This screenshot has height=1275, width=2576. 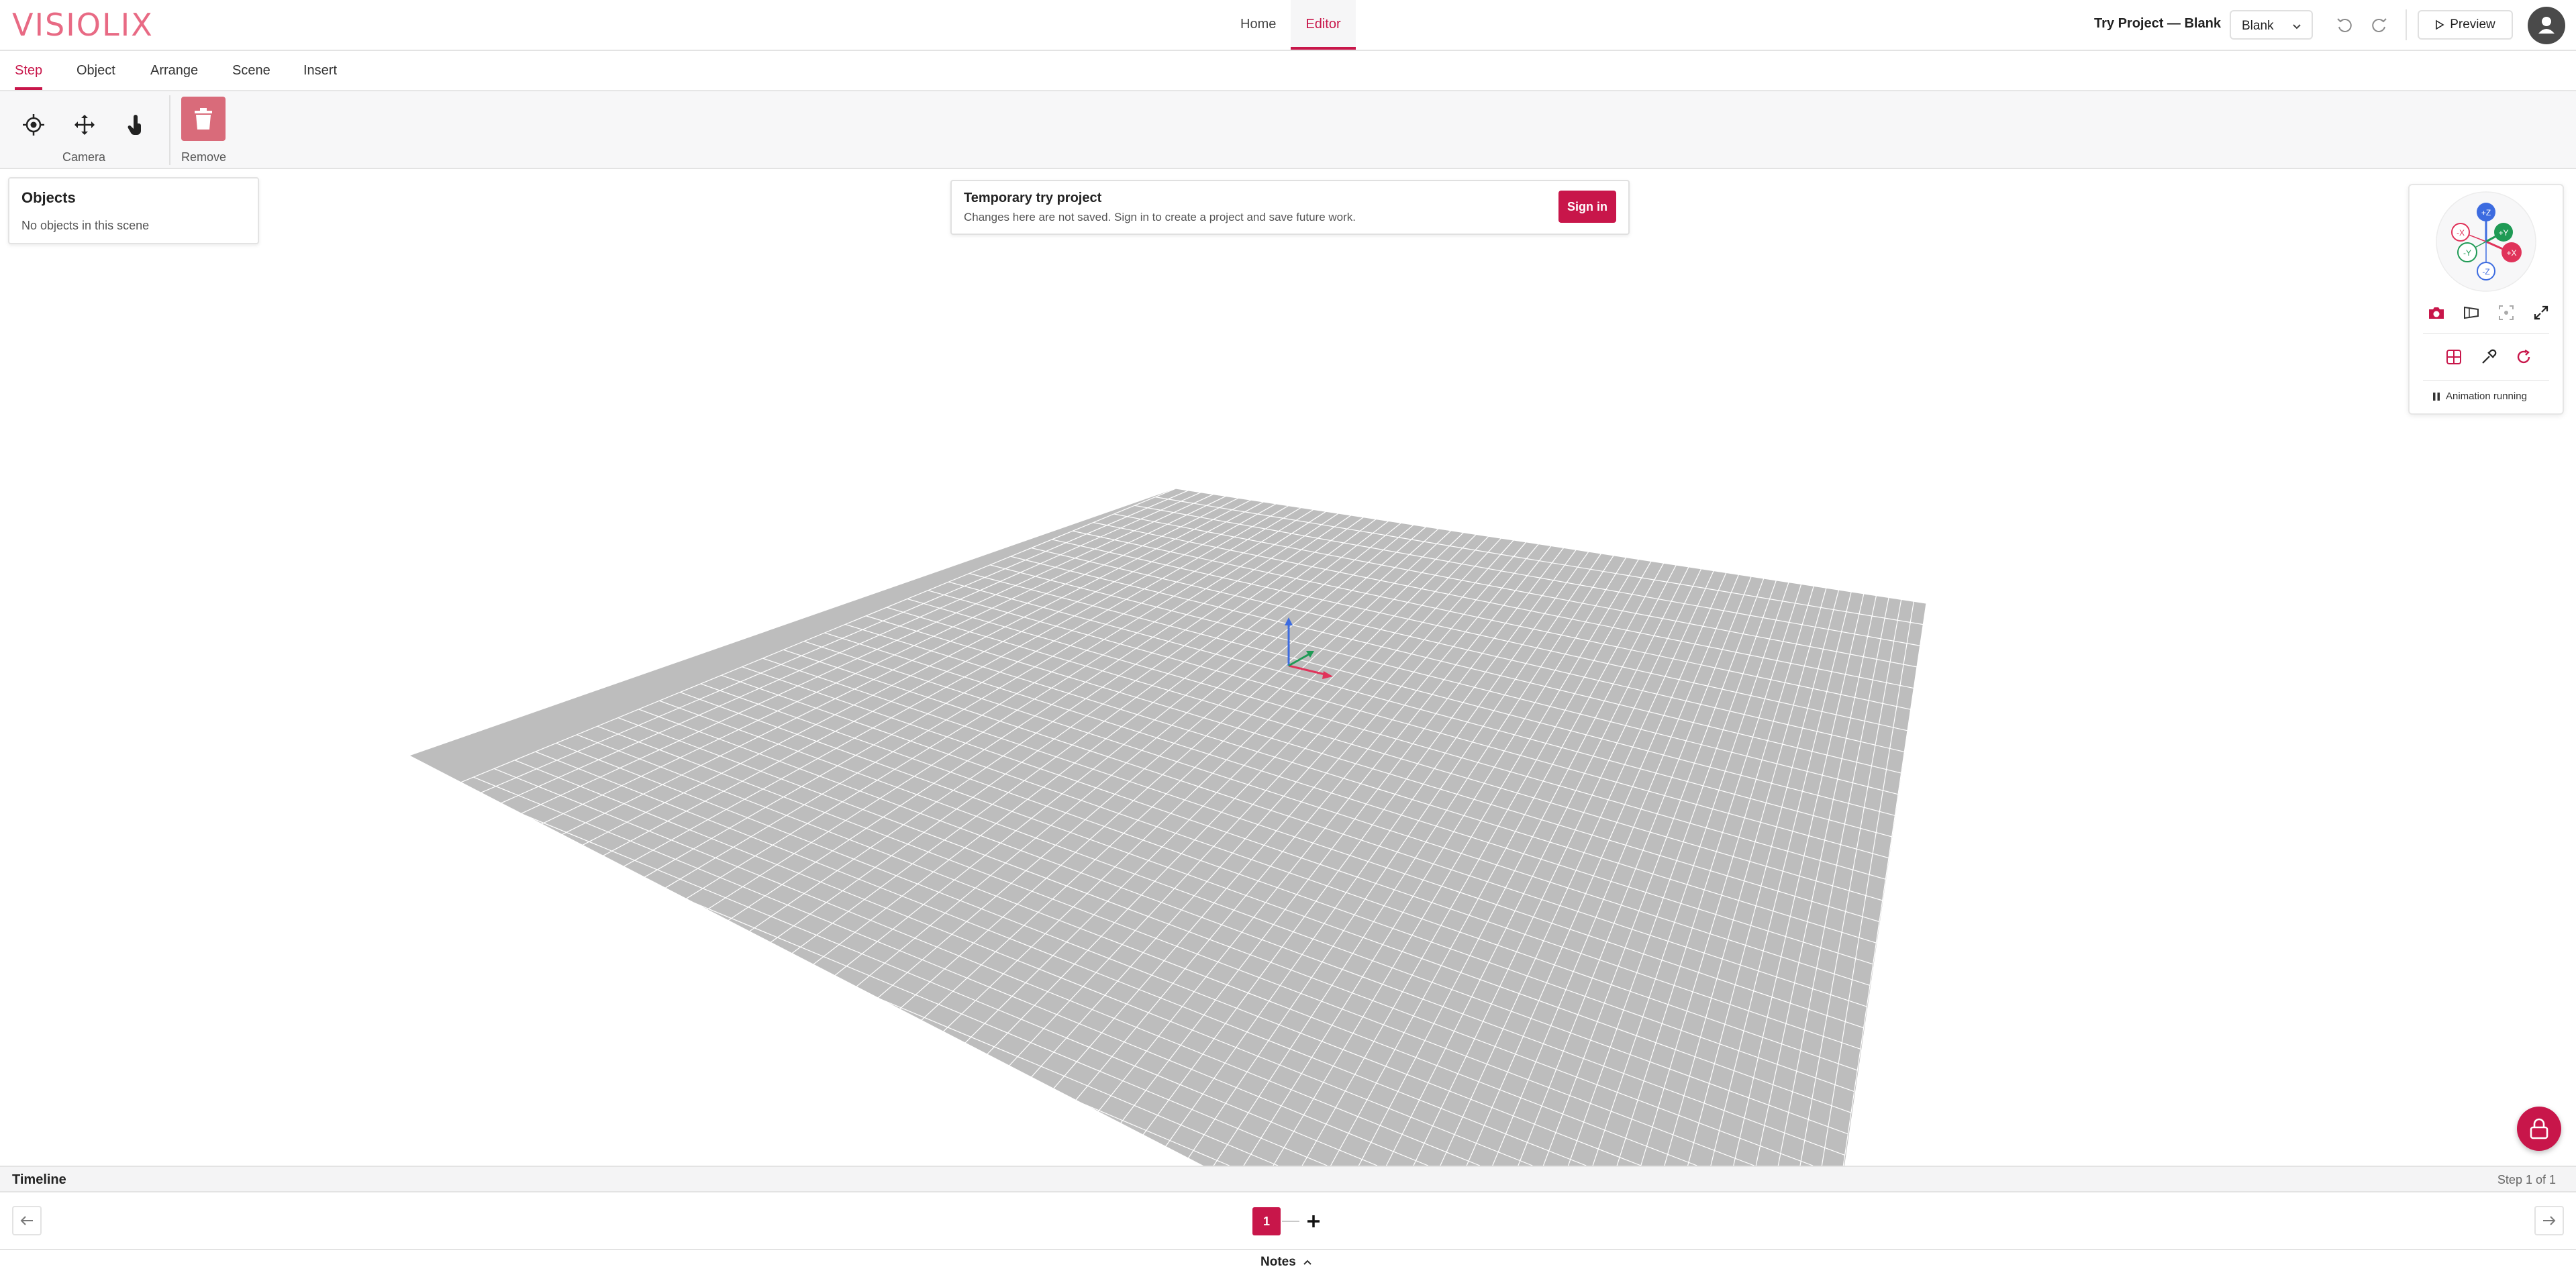 I want to click on pan-move-icon, so click(x=85, y=125).